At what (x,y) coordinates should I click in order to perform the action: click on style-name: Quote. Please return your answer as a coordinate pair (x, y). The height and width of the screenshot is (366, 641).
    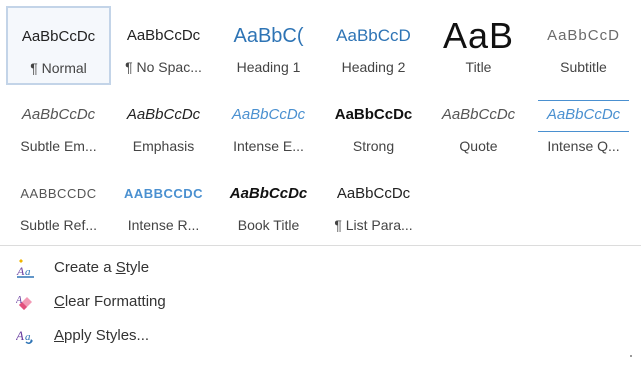
    Looking at the image, I should click on (478, 146).